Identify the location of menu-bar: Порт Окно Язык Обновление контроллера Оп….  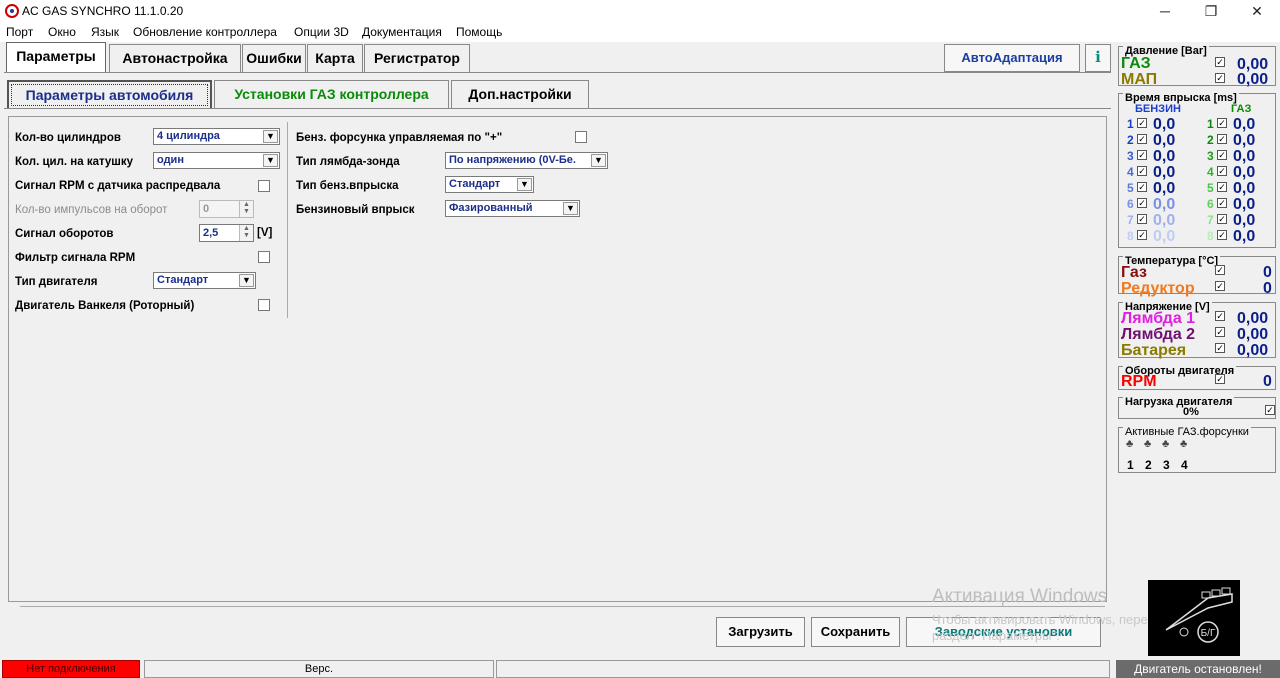
(640, 32).